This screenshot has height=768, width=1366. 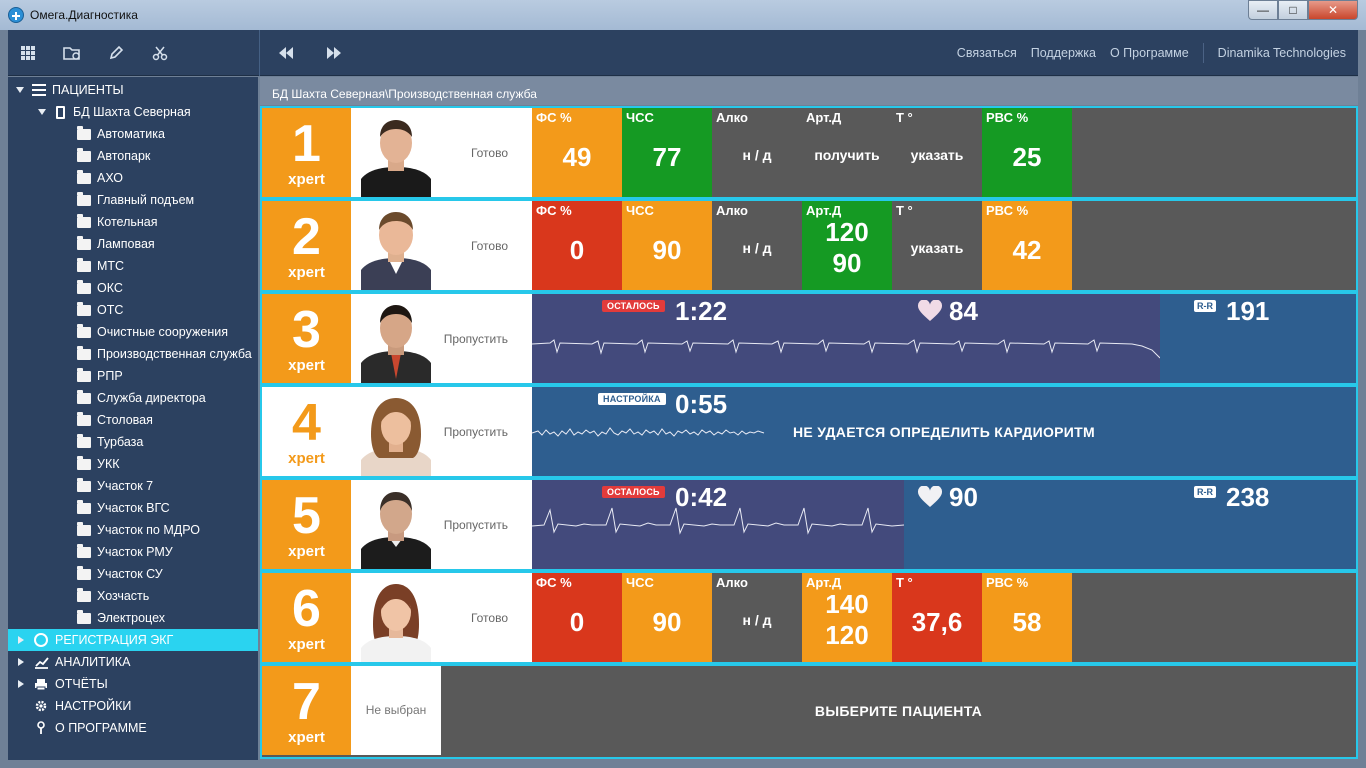 I want to click on tree-folder-item: Очистные сооружения, so click(x=133, y=332).